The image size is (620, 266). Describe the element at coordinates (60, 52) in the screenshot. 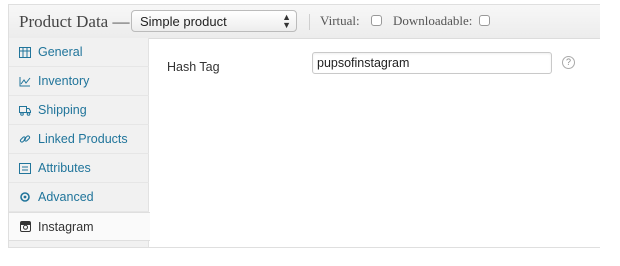

I see `tab-general-label: General` at that location.